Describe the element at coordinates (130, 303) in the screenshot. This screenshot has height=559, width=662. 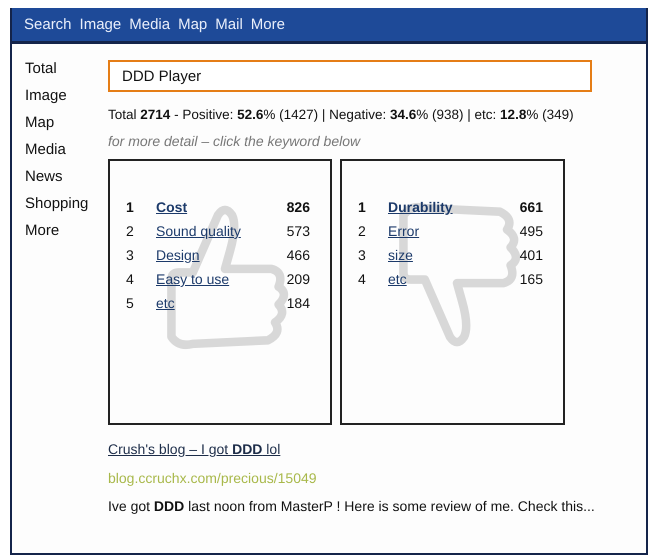
I see `rank-number: 5` at that location.